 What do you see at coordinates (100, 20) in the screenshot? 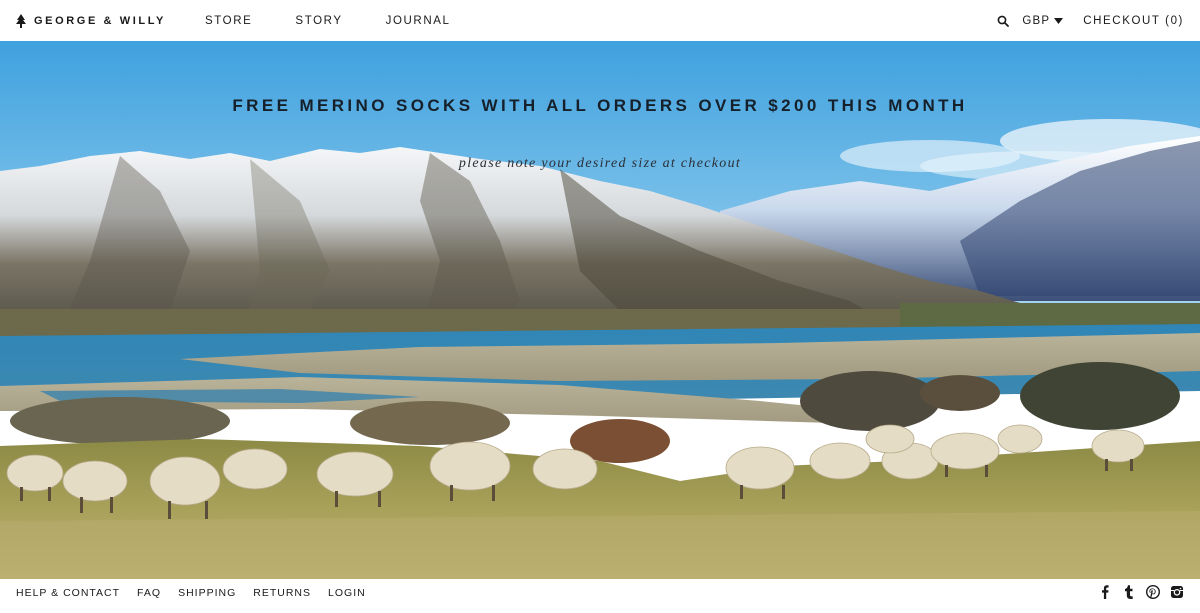
I see `brand-name: GEORGE & WILLY` at bounding box center [100, 20].